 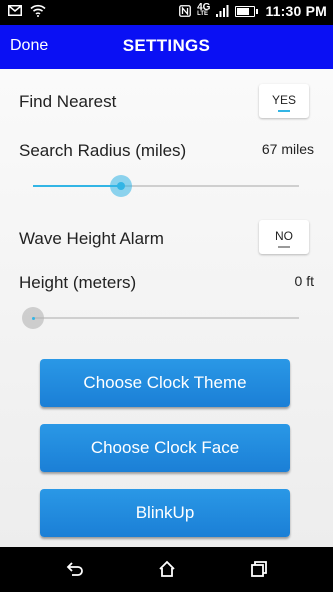 I want to click on signal-icon, so click(x=222, y=11).